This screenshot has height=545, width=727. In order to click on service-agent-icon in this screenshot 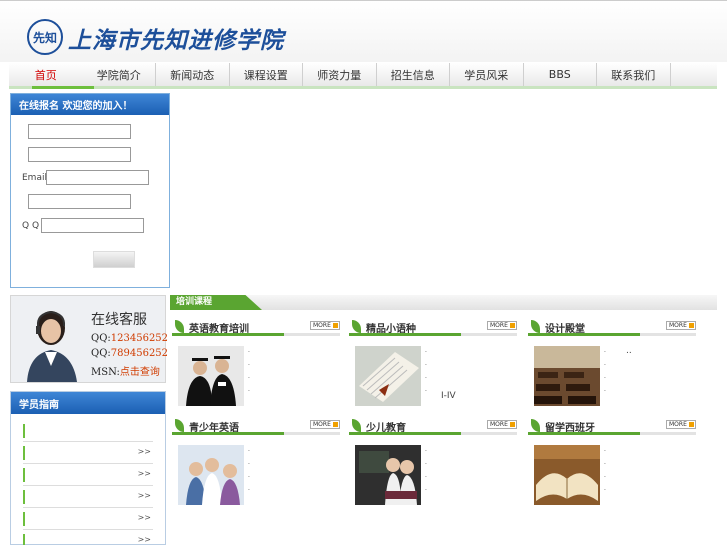, I will do `click(52, 346)`.